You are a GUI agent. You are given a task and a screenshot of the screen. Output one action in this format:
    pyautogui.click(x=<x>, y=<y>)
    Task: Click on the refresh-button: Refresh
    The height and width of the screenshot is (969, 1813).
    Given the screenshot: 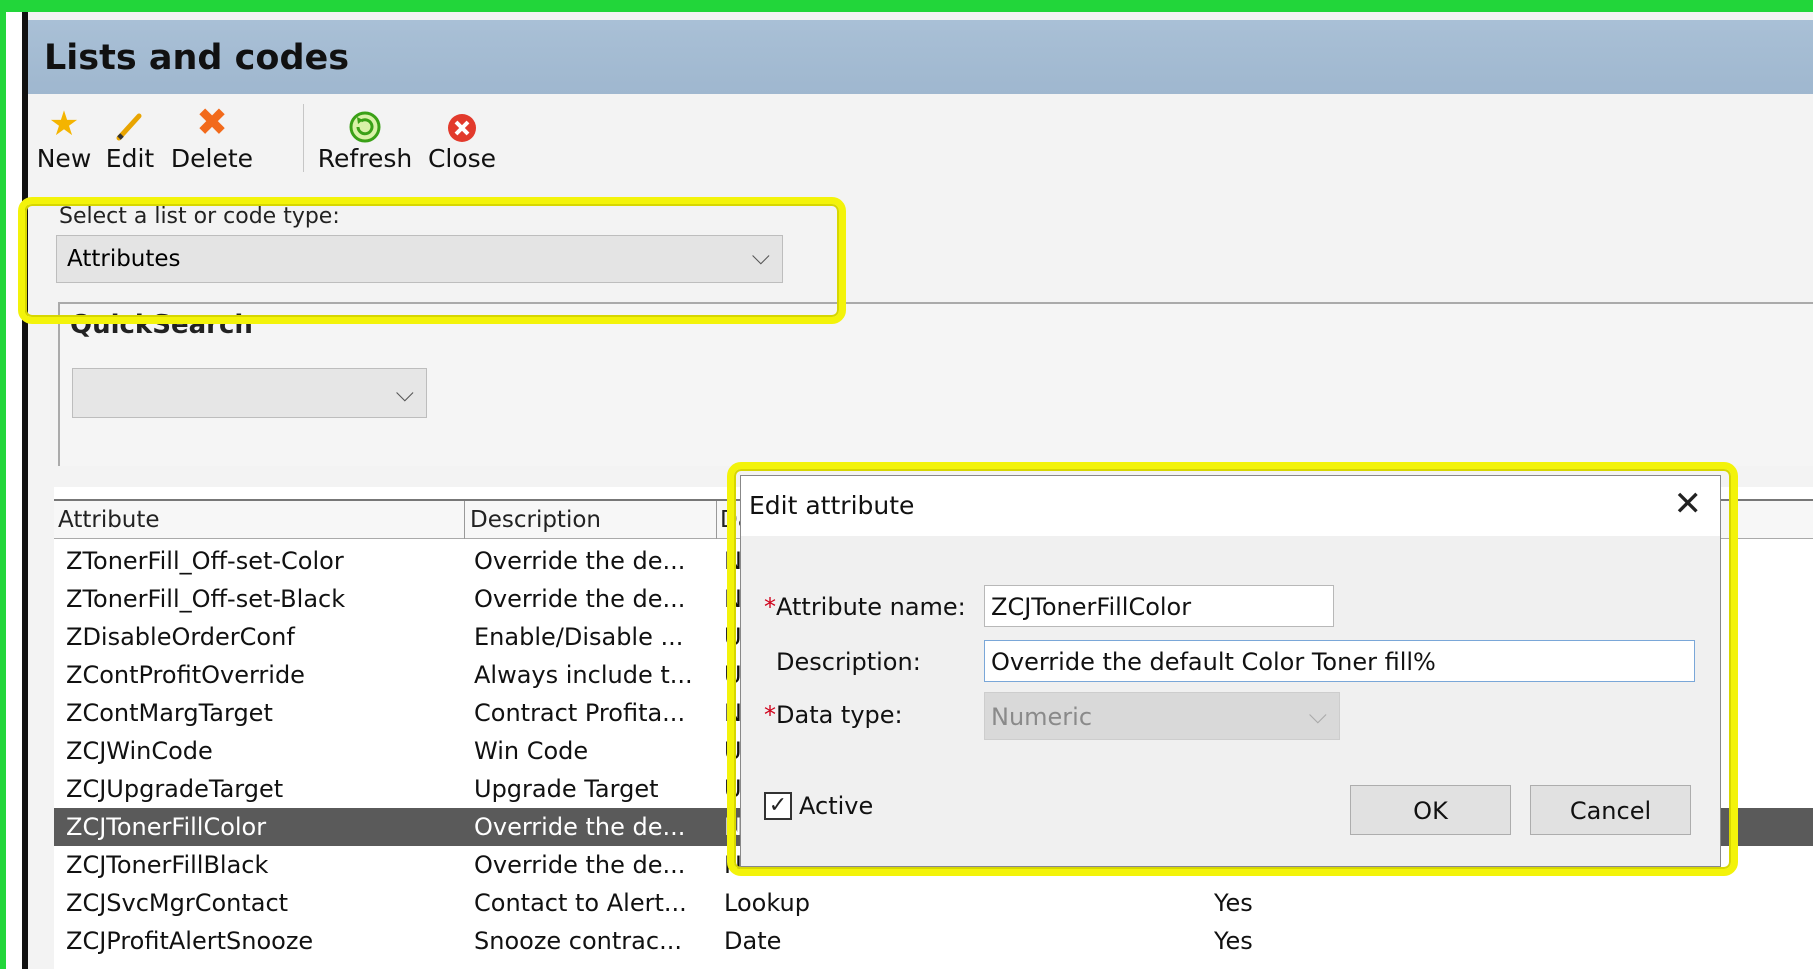 What is the action you would take?
    pyautogui.click(x=365, y=135)
    